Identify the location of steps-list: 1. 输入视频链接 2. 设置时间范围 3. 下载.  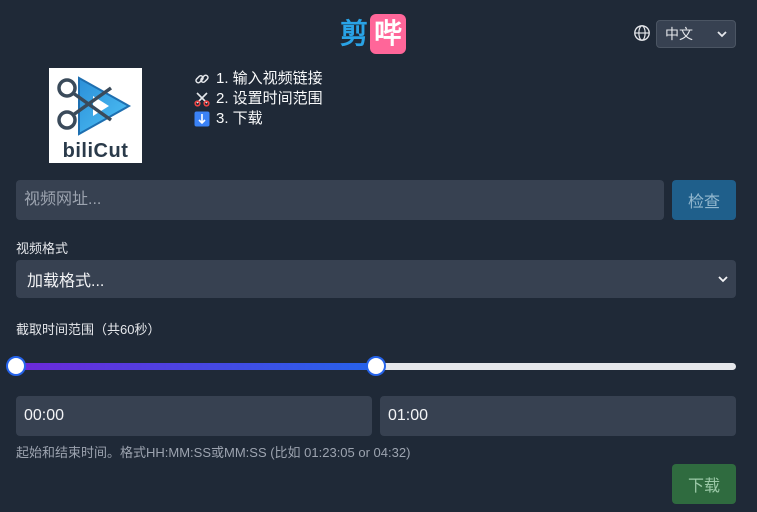
(258, 99).